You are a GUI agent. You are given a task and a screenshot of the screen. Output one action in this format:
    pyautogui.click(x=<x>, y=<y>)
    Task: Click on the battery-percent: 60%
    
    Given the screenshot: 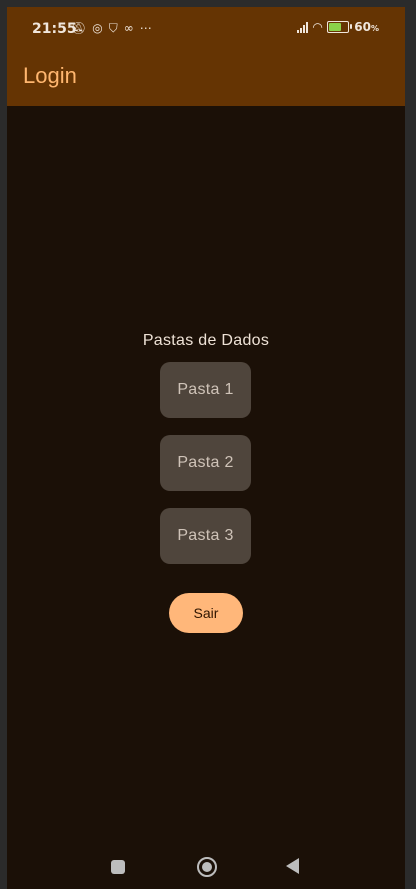 What is the action you would take?
    pyautogui.click(x=366, y=27)
    